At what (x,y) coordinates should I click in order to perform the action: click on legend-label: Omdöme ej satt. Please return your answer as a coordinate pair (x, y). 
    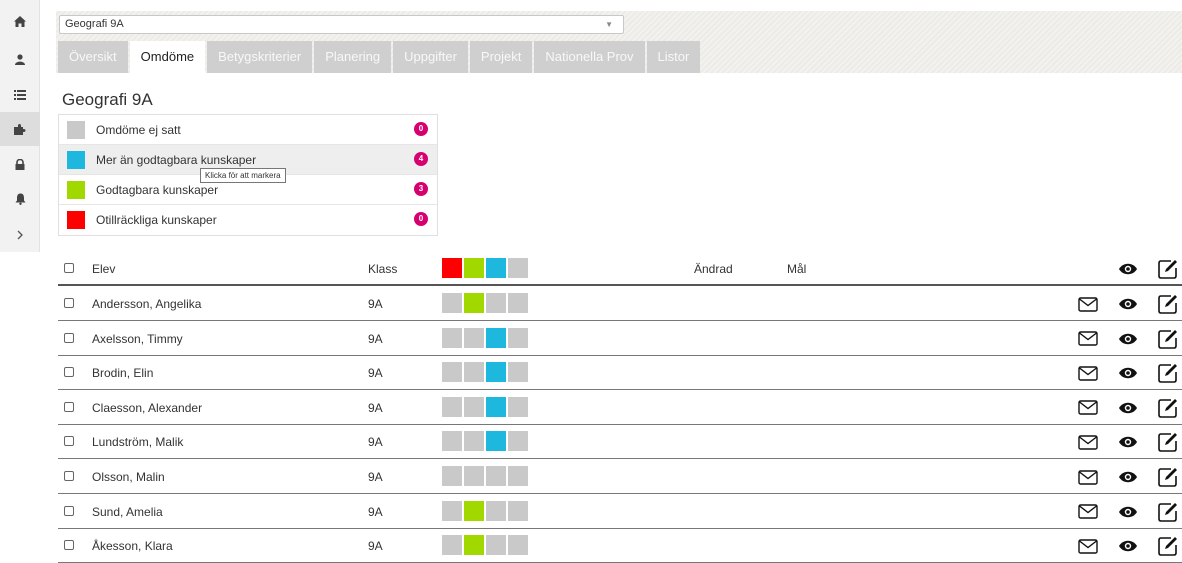
    Looking at the image, I should click on (138, 130).